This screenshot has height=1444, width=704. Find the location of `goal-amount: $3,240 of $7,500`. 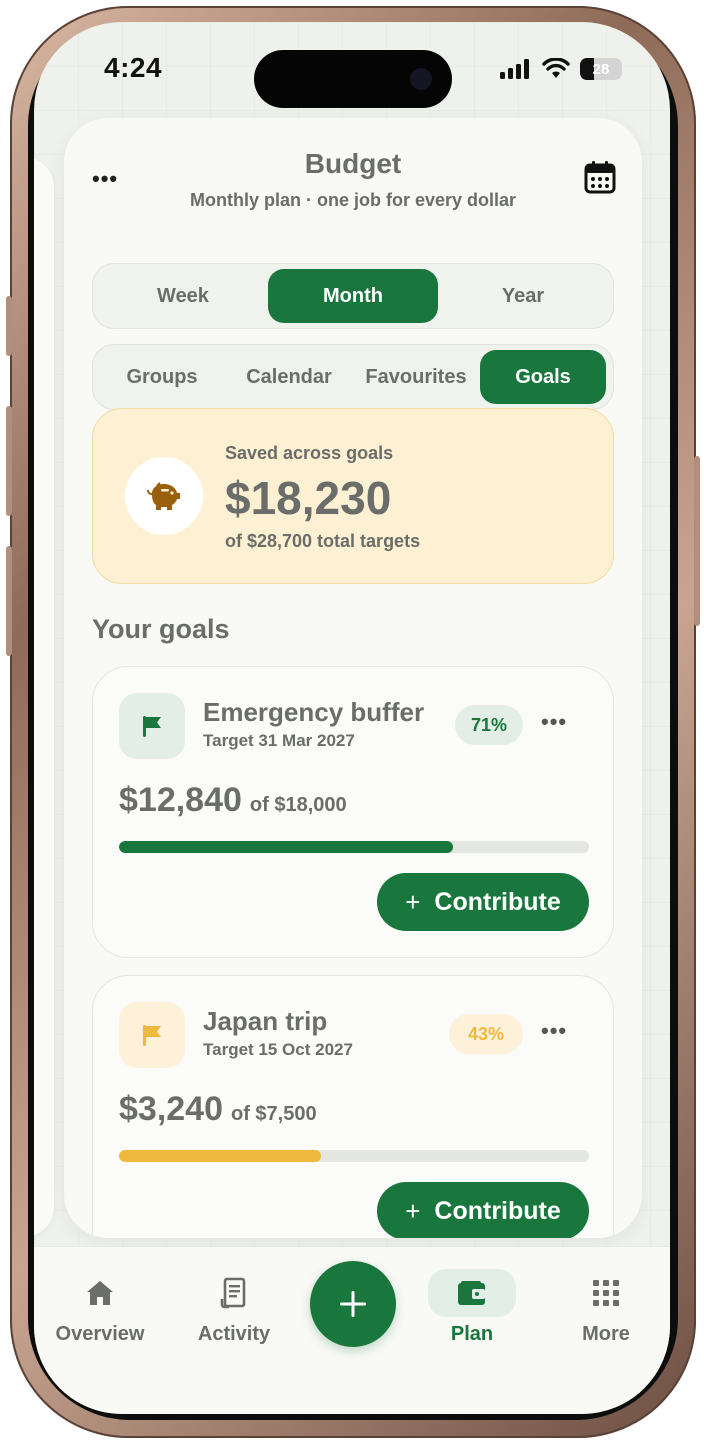

goal-amount: $3,240 of $7,500 is located at coordinates (218, 1109).